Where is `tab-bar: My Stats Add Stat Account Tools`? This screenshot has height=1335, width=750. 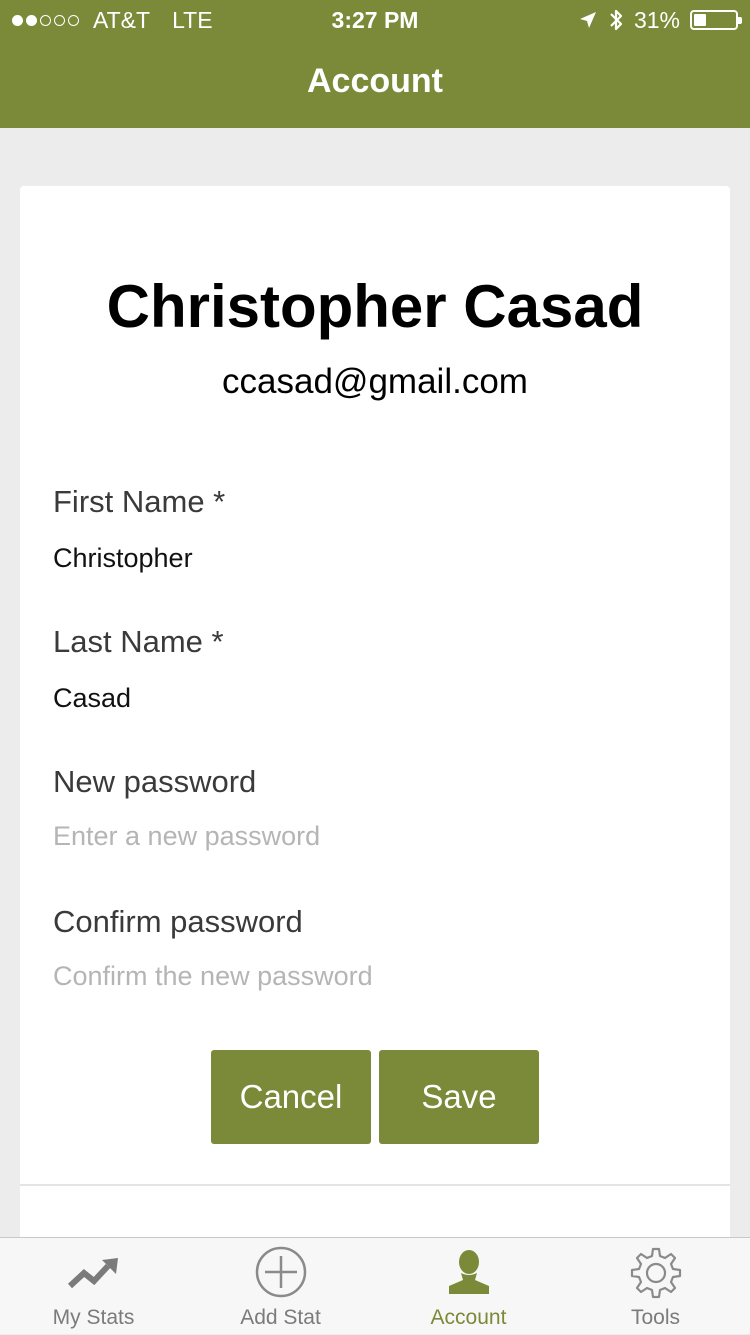 tab-bar: My Stats Add Stat Account Tools is located at coordinates (375, 1285).